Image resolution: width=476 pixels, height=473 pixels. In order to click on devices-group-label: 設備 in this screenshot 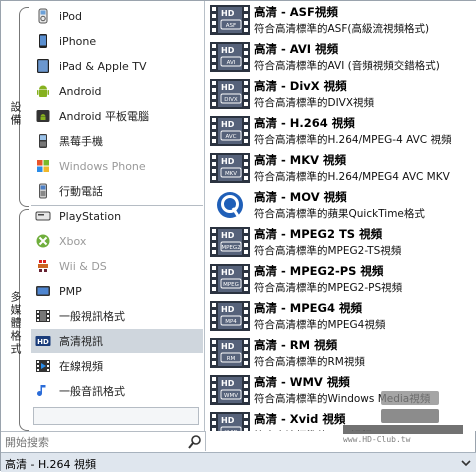, I will do `click(15, 114)`.